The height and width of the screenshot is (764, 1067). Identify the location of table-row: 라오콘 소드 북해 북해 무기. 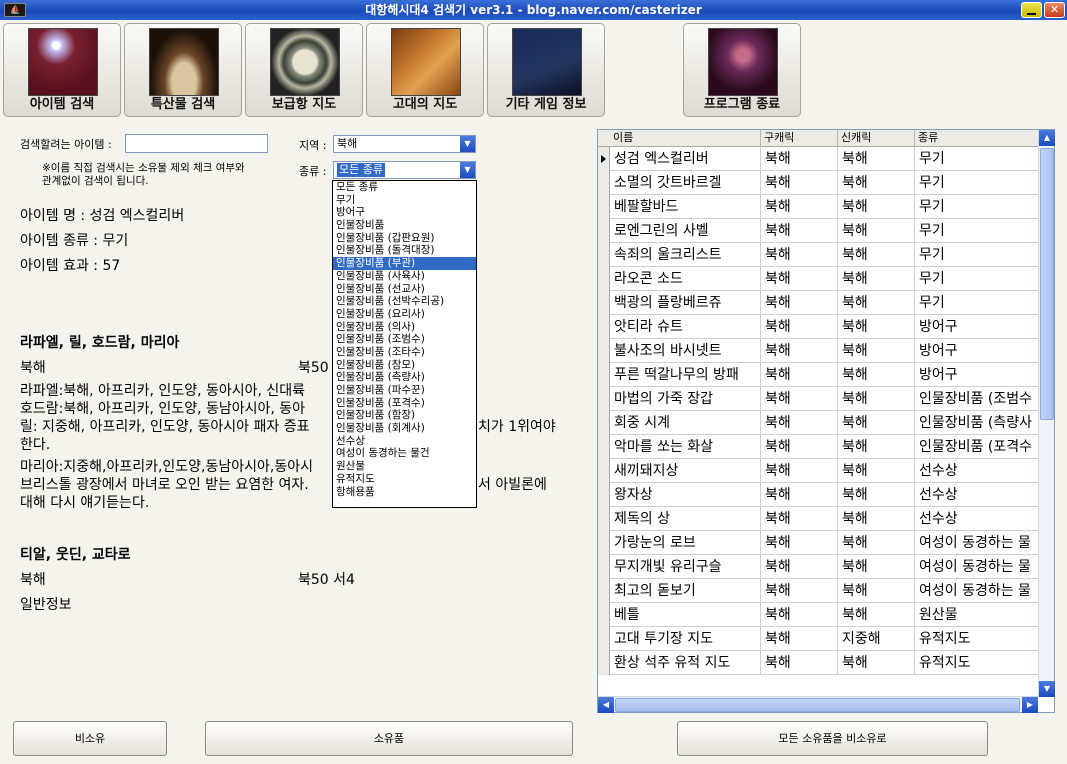
(818, 279).